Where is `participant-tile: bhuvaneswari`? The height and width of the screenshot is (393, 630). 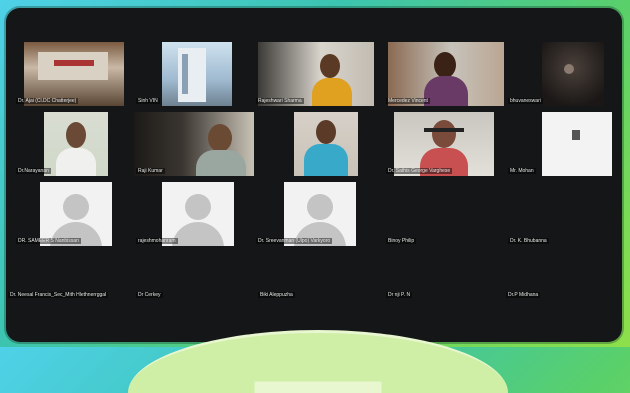
participant-tile: bhuvaneswari is located at coordinates (564, 74).